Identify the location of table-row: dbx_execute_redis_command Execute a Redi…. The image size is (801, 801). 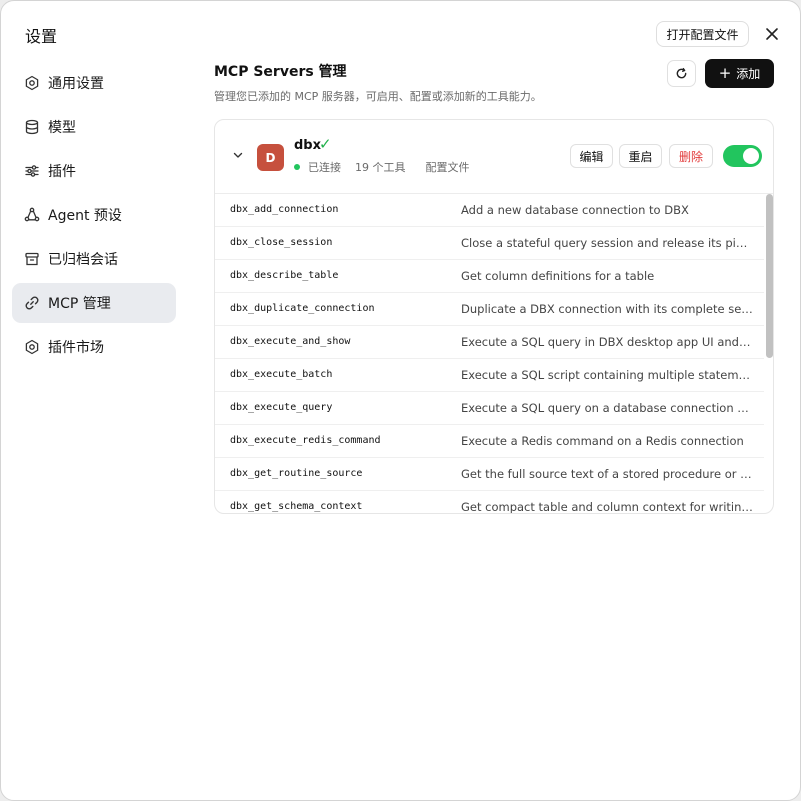
(489, 441).